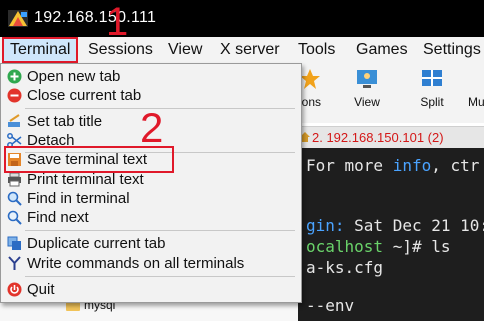 The height and width of the screenshot is (321, 484). Describe the element at coordinates (14, 289) in the screenshot. I see `power-icon` at that location.